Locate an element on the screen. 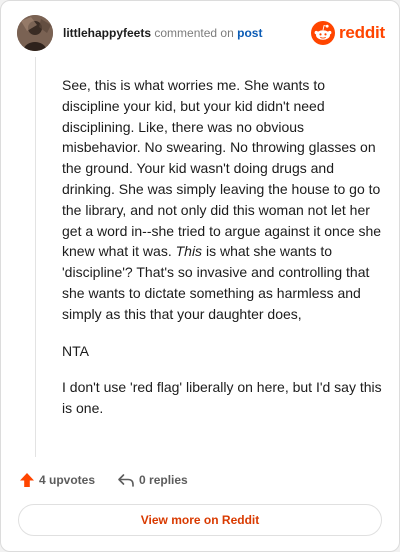 This screenshot has height=552, width=400. view-more-button: View more on Reddit is located at coordinates (200, 520).